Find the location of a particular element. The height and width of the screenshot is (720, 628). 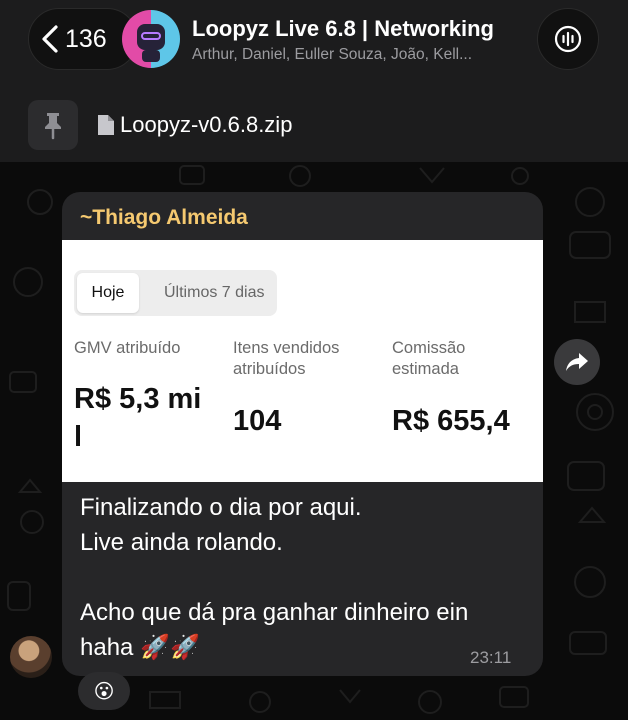

pinned-file: Loopyz-v0.6.8.zip is located at coordinates (194, 125).